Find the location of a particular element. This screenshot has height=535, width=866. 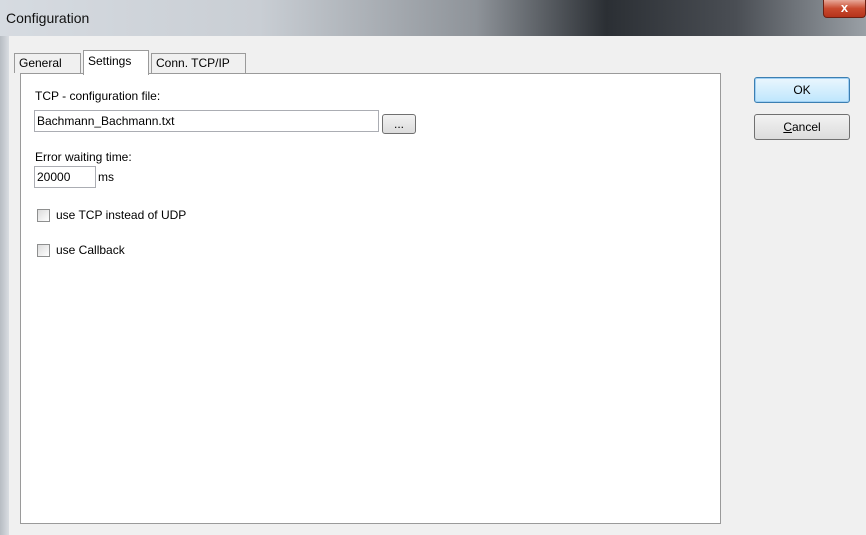

close-icon: x is located at coordinates (844, 7).